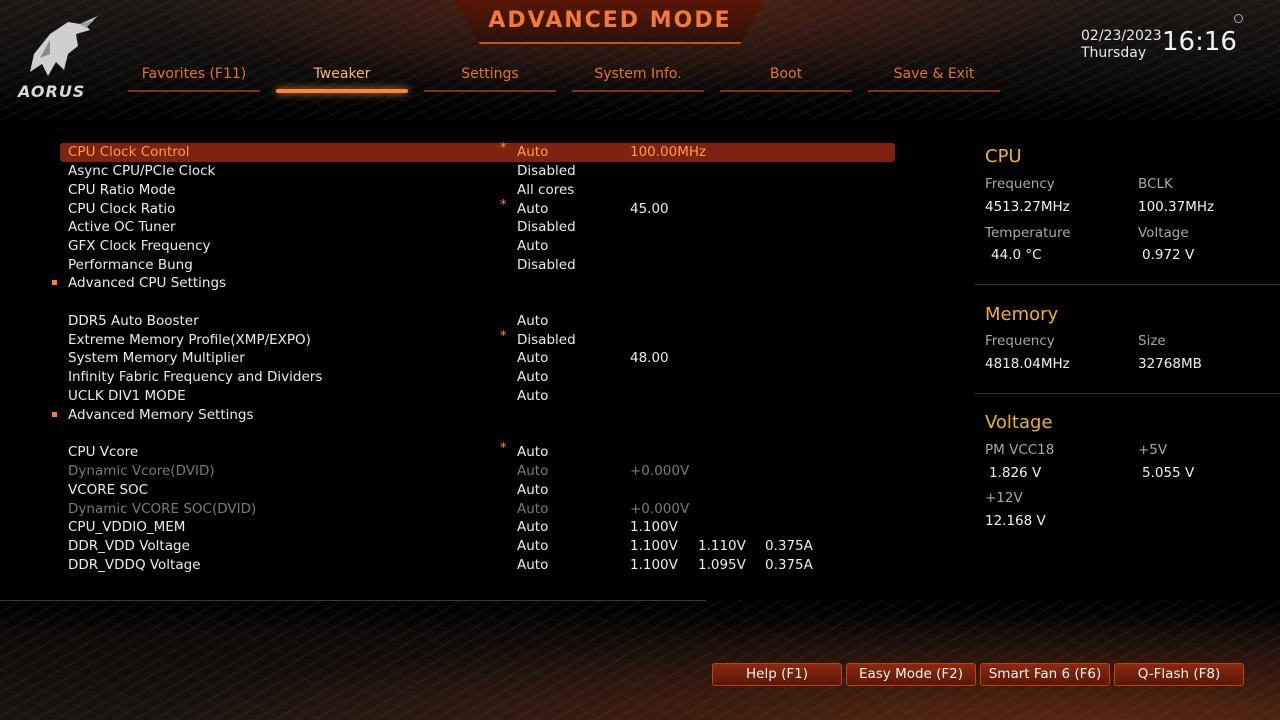 The width and height of the screenshot is (1280, 720). I want to click on clock: 16:16, so click(1199, 42).